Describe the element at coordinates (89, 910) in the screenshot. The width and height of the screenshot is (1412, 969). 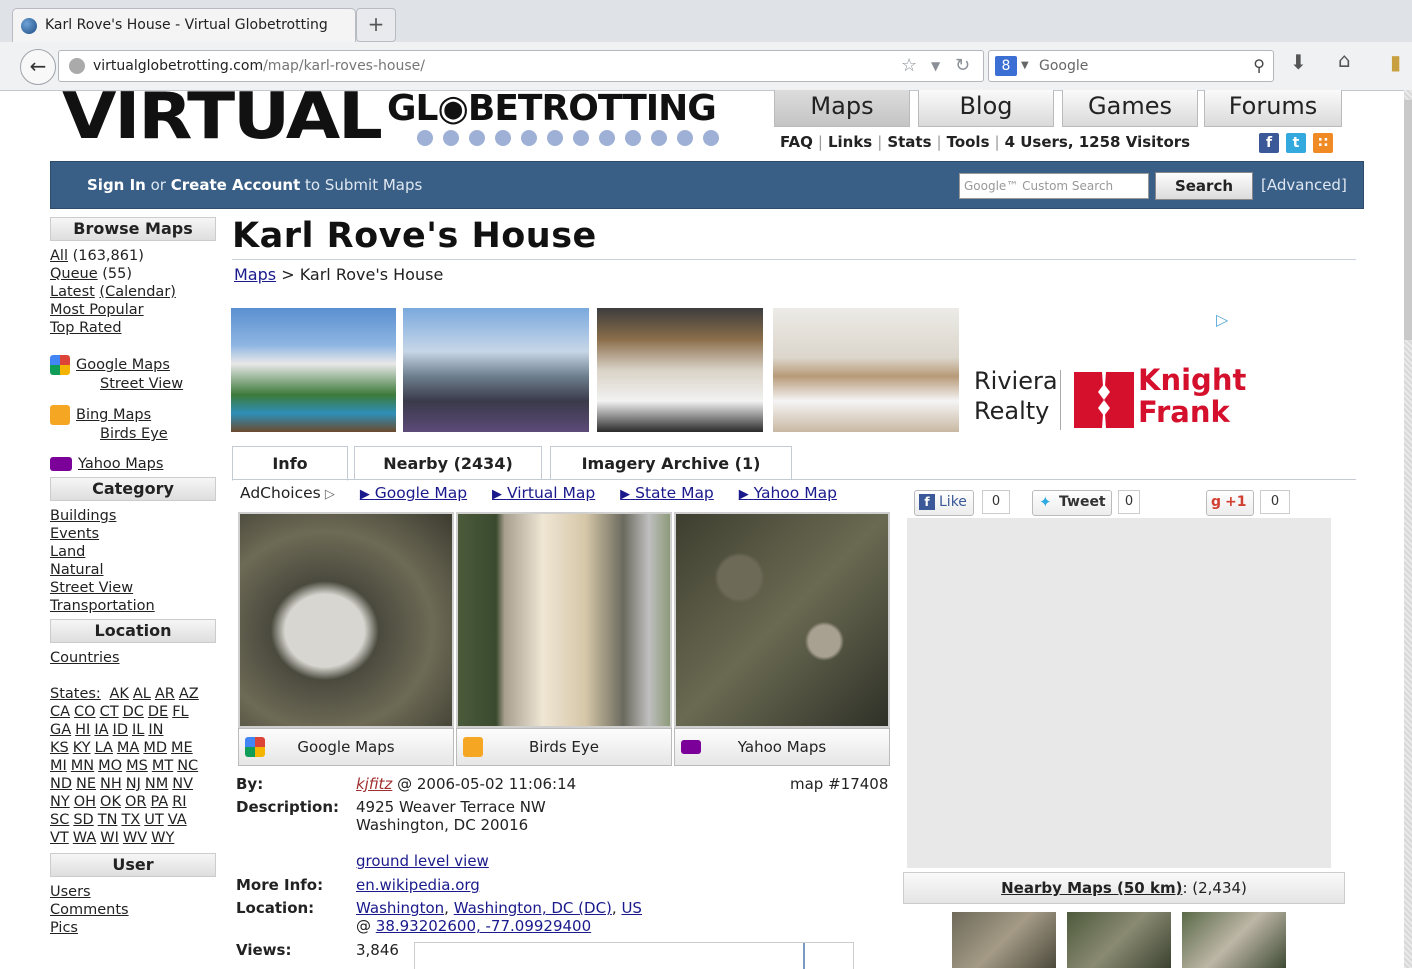
I see `comments-link: Comments` at that location.